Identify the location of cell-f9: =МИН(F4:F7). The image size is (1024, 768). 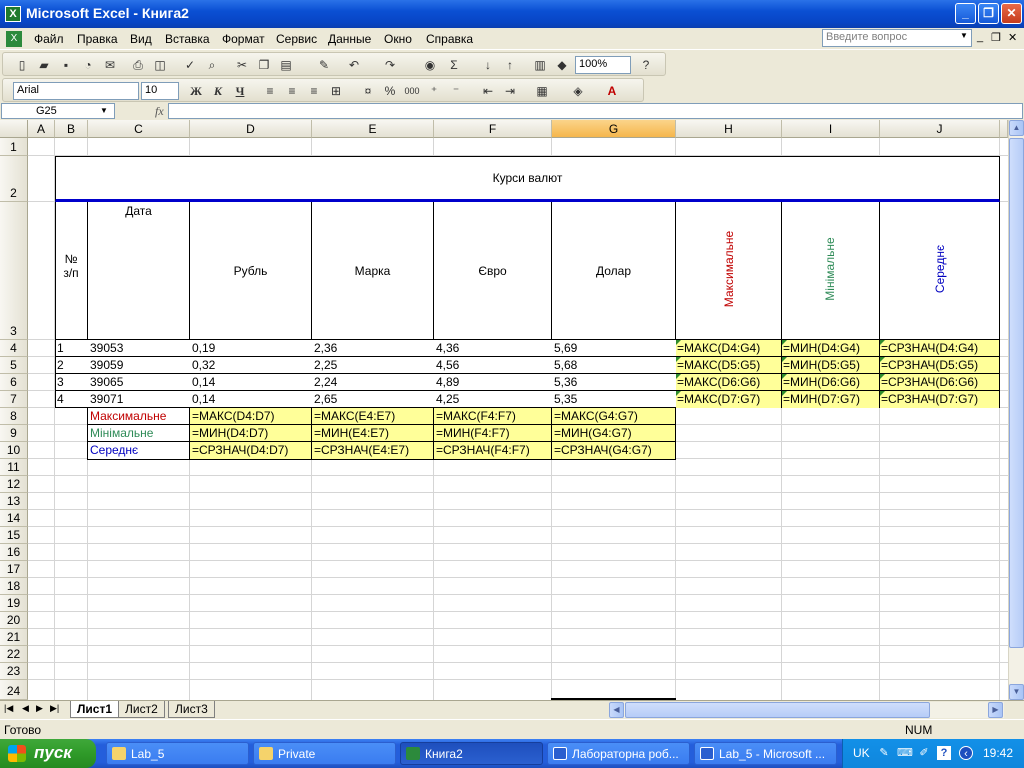
(492, 433).